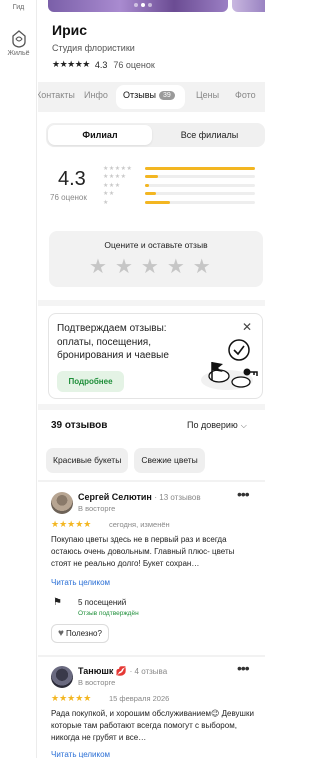 The height and width of the screenshot is (758, 320). What do you see at coordinates (124, 267) in the screenshot?
I see `rate-star-2: ★` at bounding box center [124, 267].